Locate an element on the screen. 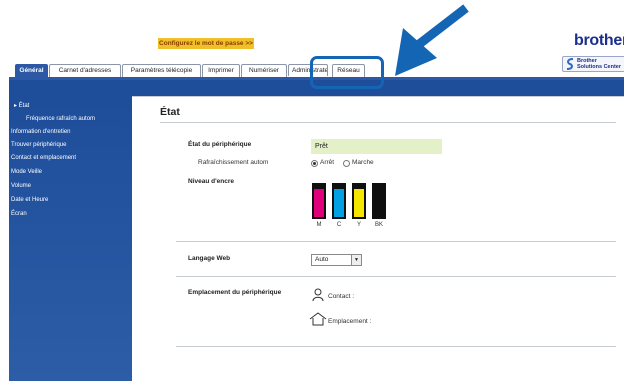 The height and width of the screenshot is (381, 624). sidebar-item-date-time: Date et Heure is located at coordinates (72, 200).